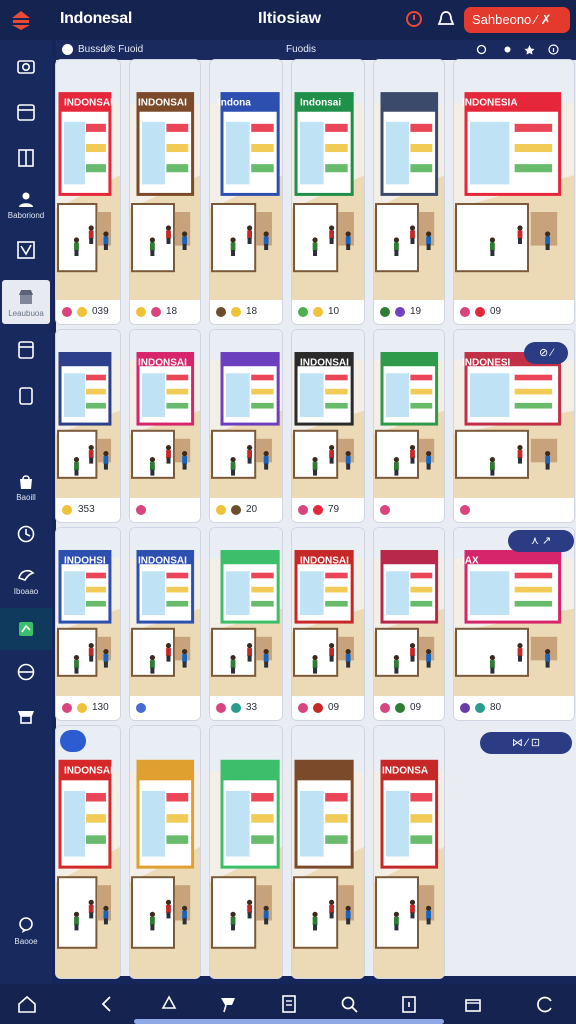  I want to click on store-card: 19, so click(409, 192).